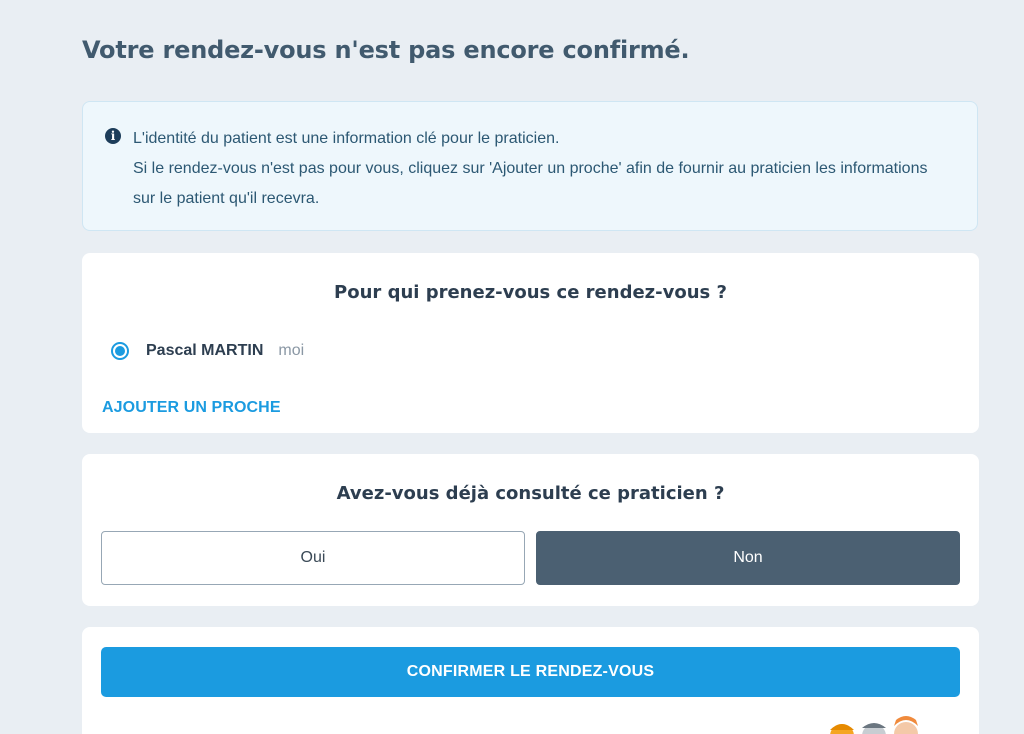  Describe the element at coordinates (205, 350) in the screenshot. I see `patient-name: Pascal MARTIN` at that location.